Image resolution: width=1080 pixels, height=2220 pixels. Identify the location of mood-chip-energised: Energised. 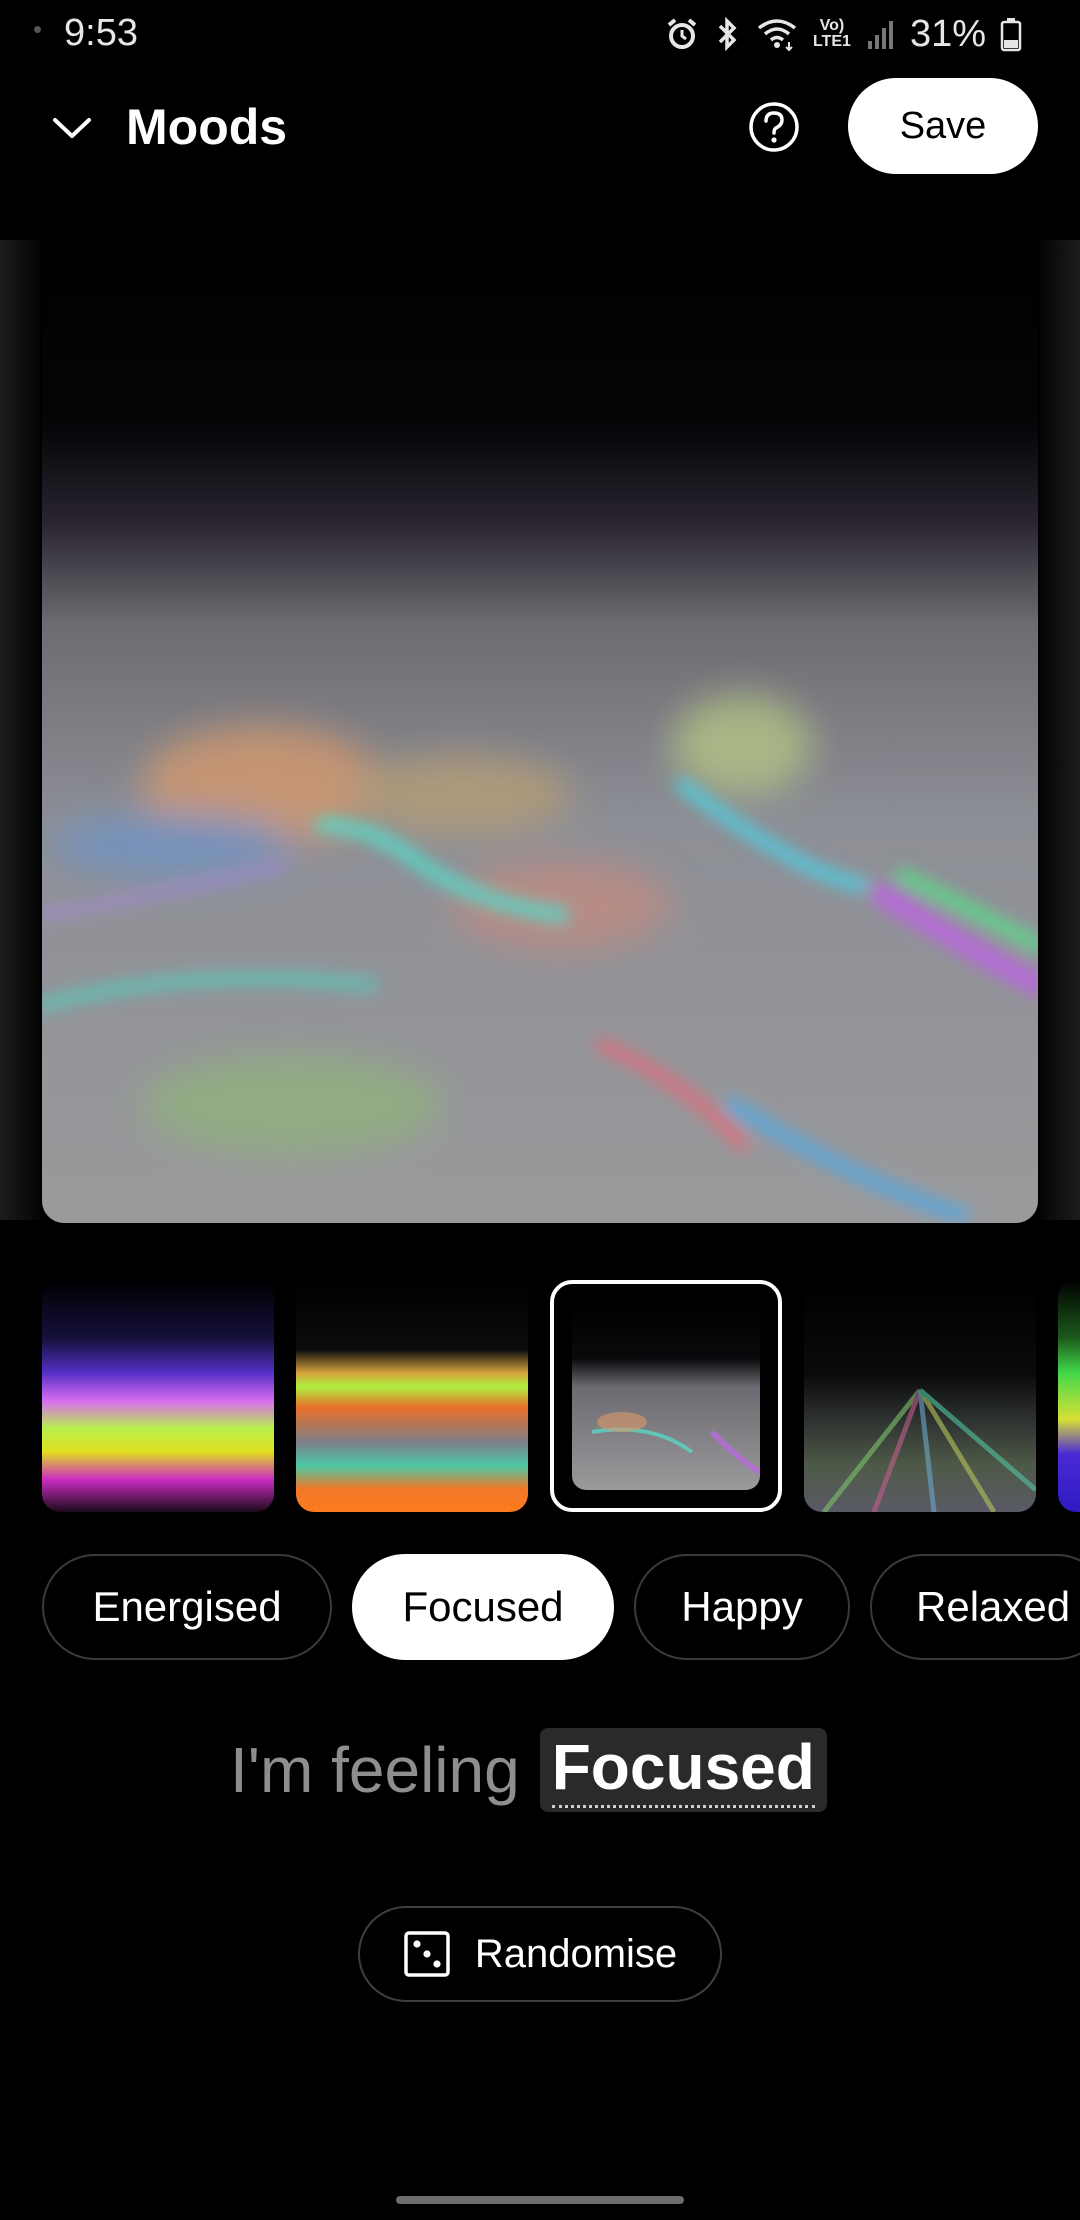
(187, 1607).